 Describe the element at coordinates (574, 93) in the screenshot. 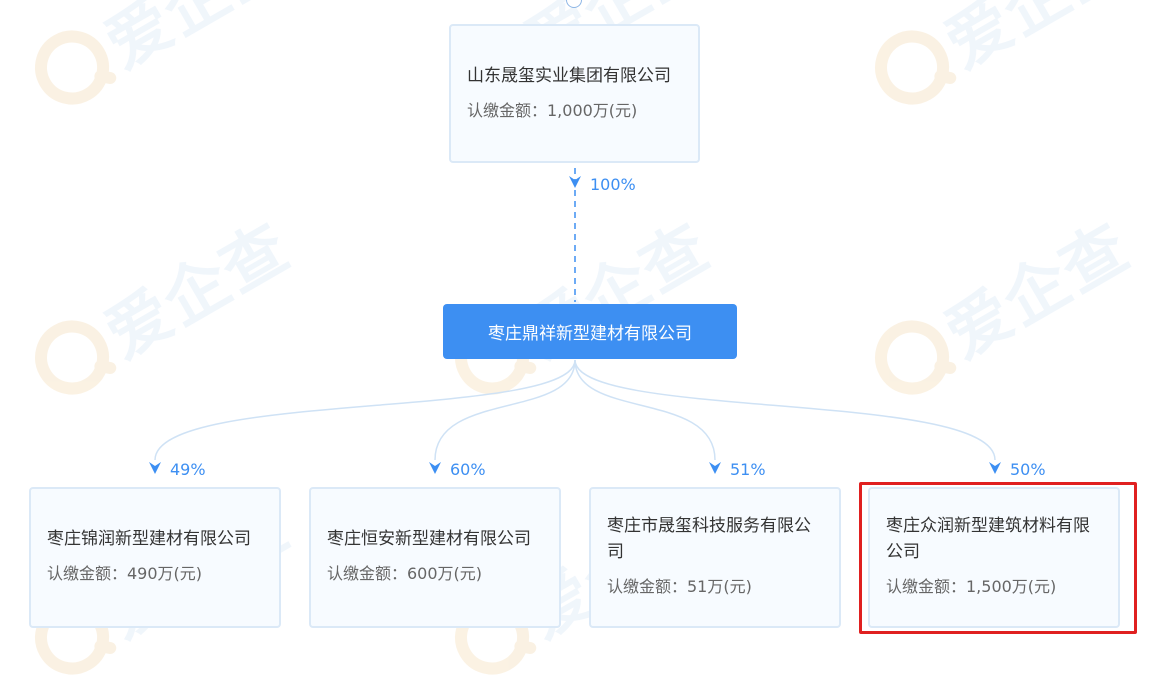

I see `parent-company-node: 山东晟玺实业集团有限公司 认缴金额：1,000万(元)` at that location.